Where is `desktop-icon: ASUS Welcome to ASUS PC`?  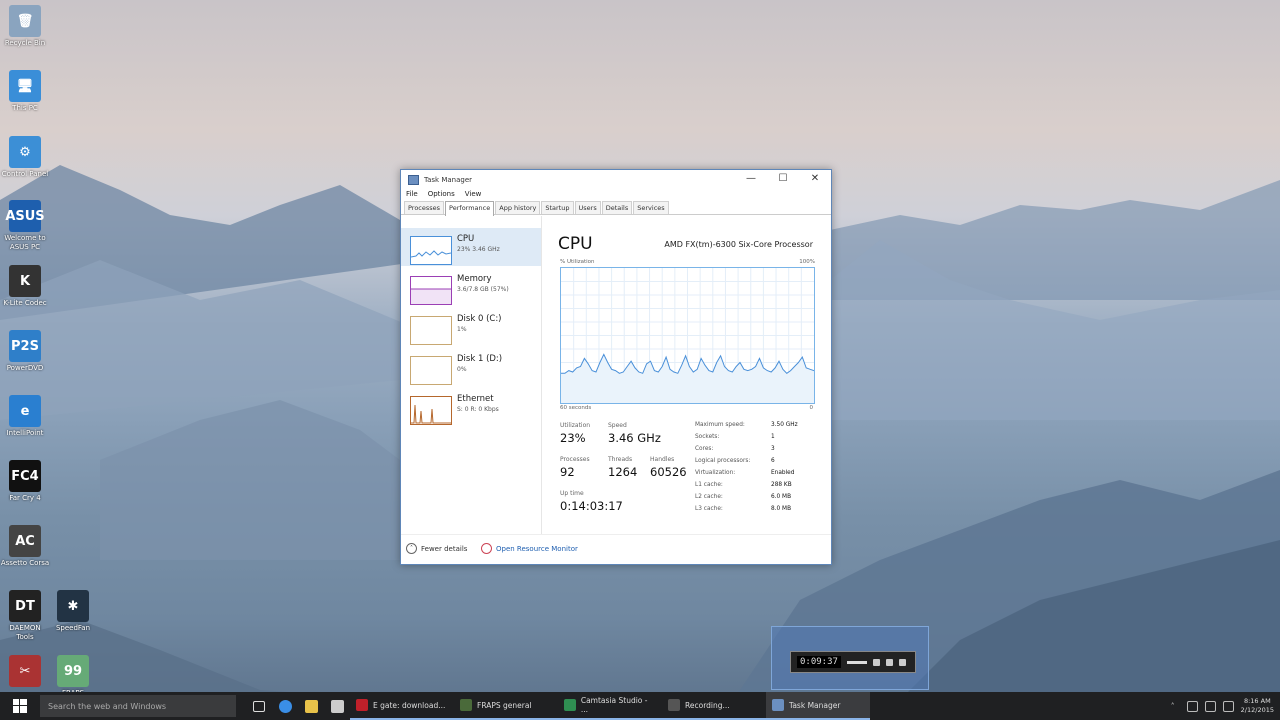
desktop-icon: ASUS Welcome to ASUS PC is located at coordinates (25, 226).